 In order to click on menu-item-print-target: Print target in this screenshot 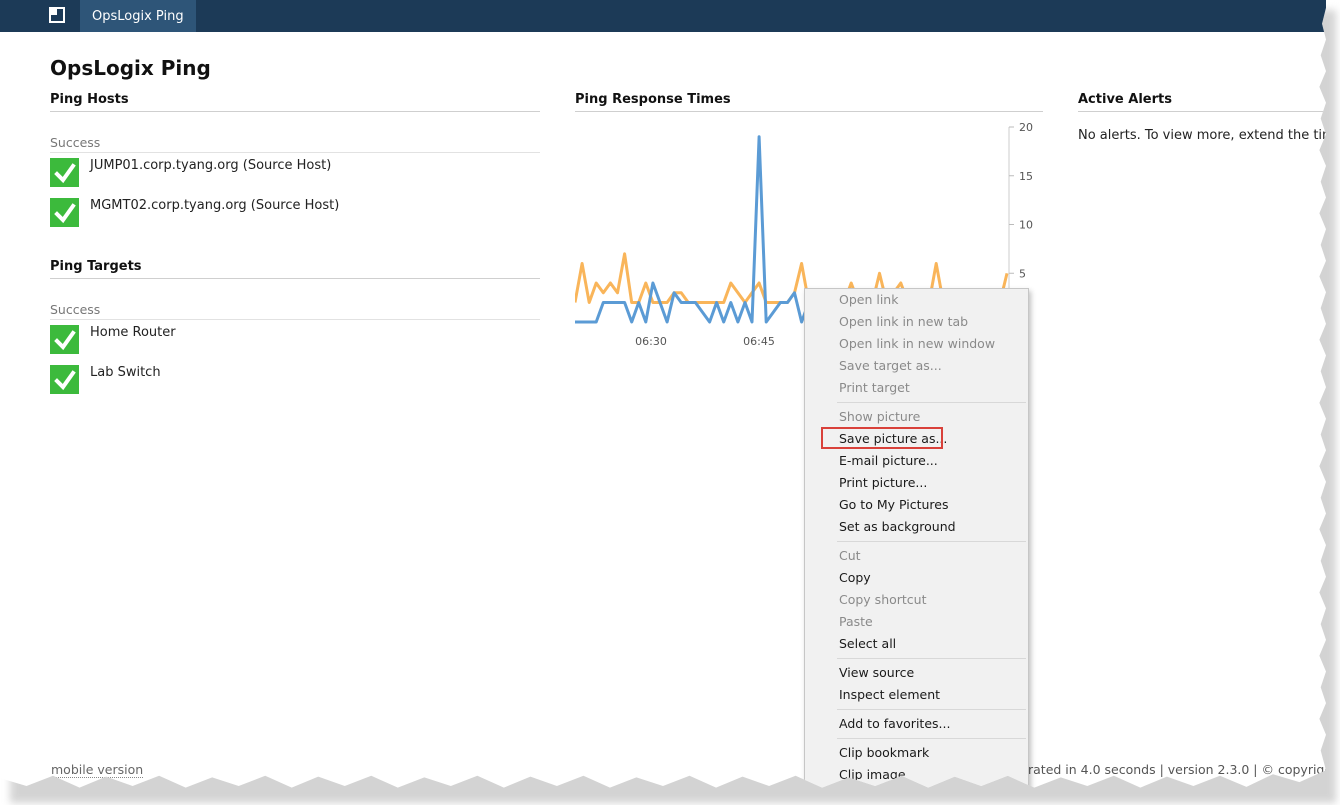, I will do `click(916, 388)`.